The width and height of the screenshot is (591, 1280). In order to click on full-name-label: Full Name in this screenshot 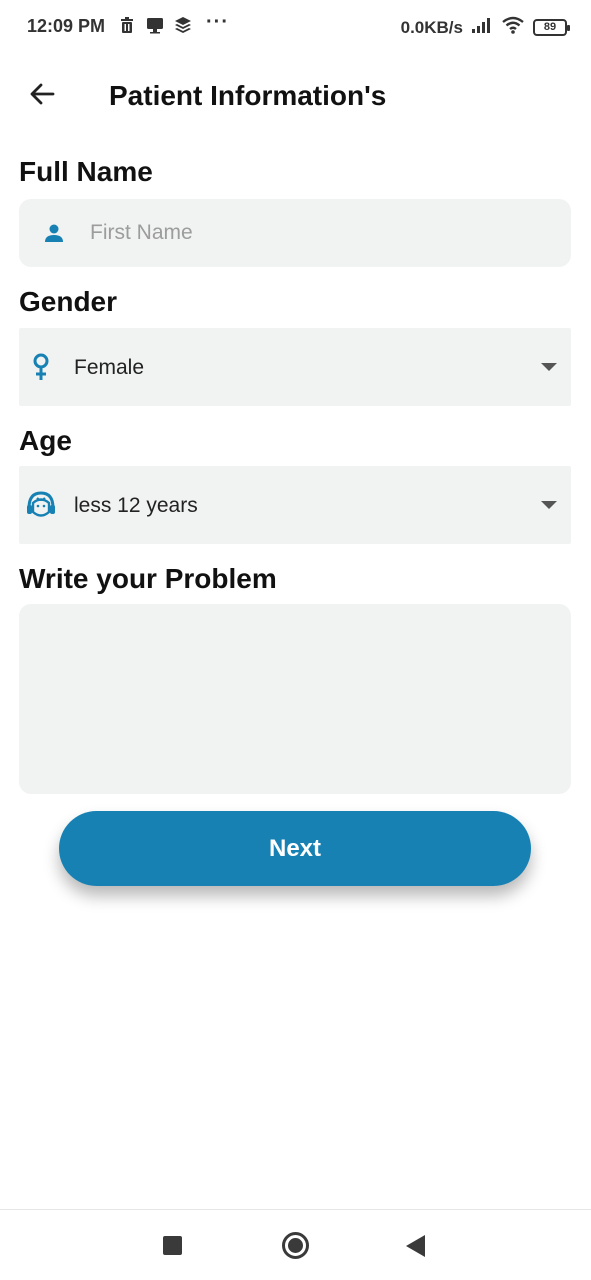, I will do `click(86, 171)`.